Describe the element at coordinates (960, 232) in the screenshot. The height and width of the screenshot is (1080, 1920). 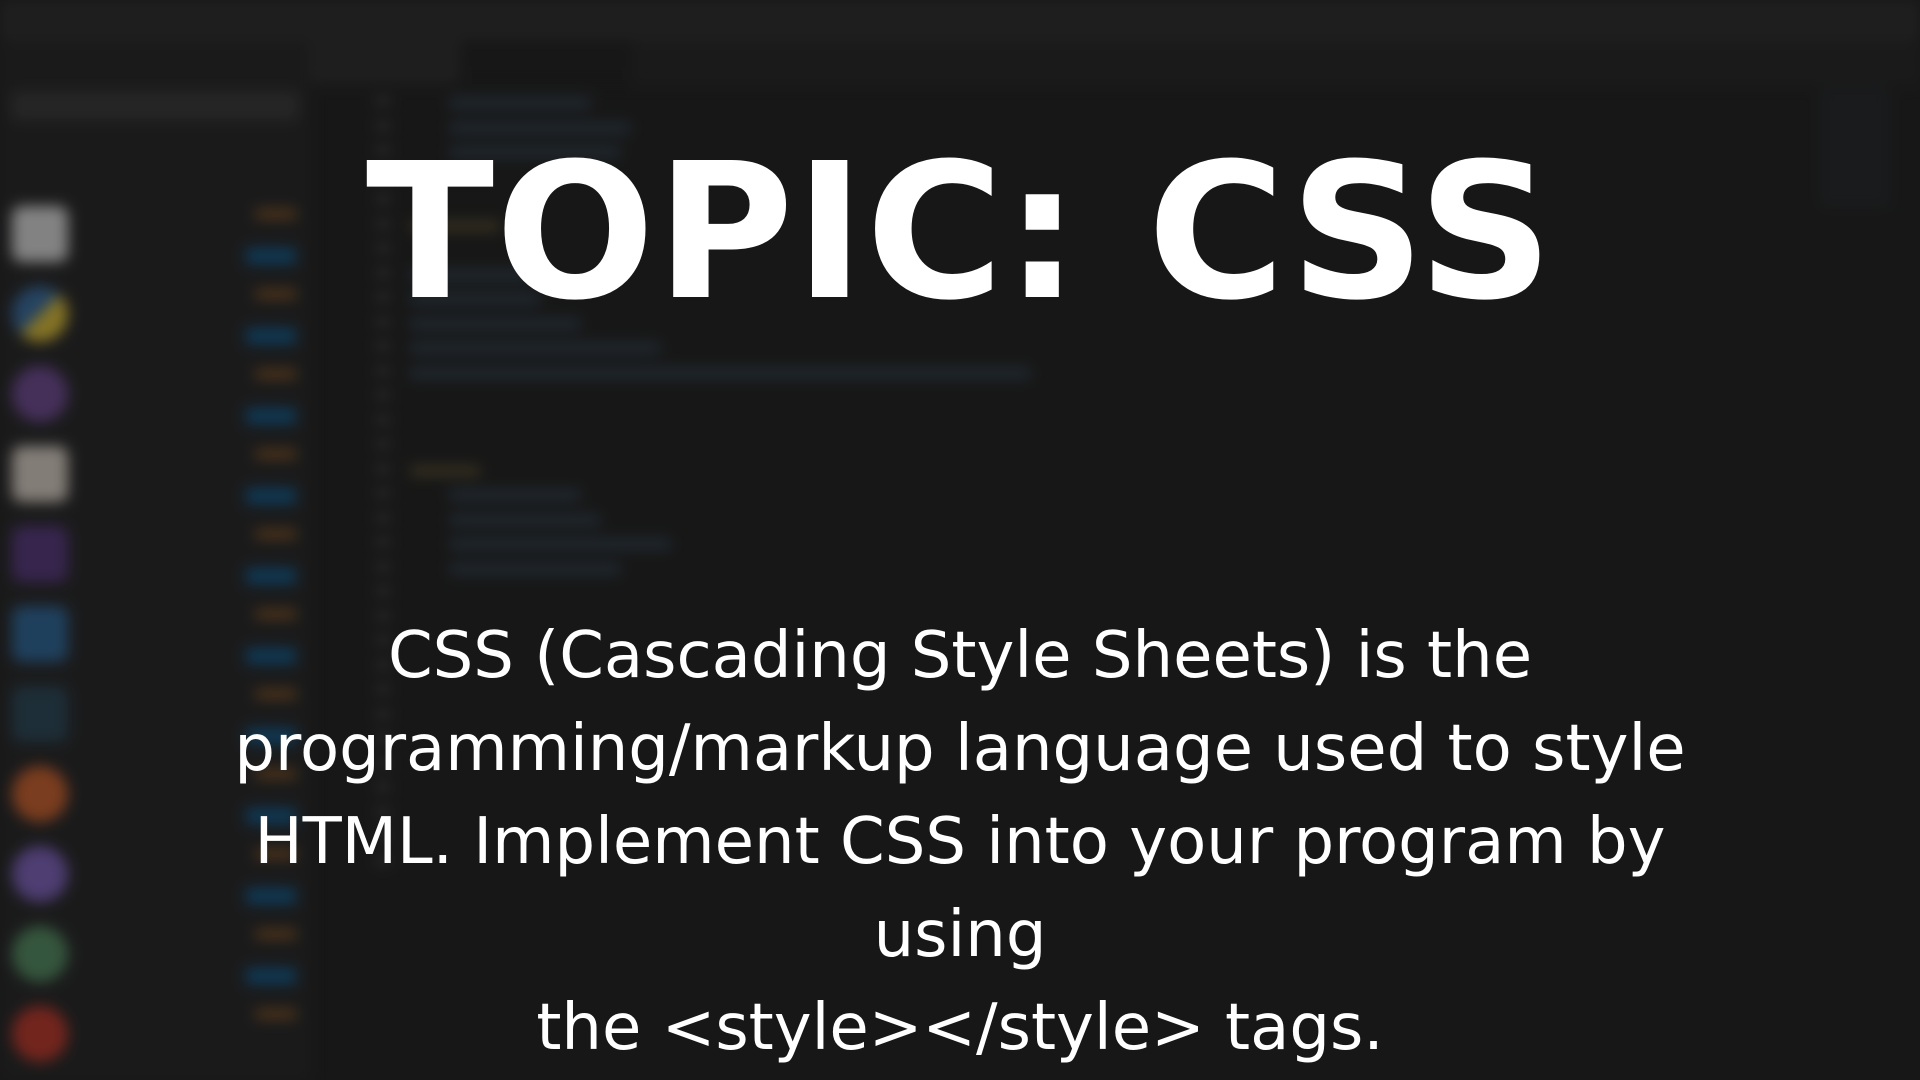
I see `slide-title: TOPIC: CSS` at that location.